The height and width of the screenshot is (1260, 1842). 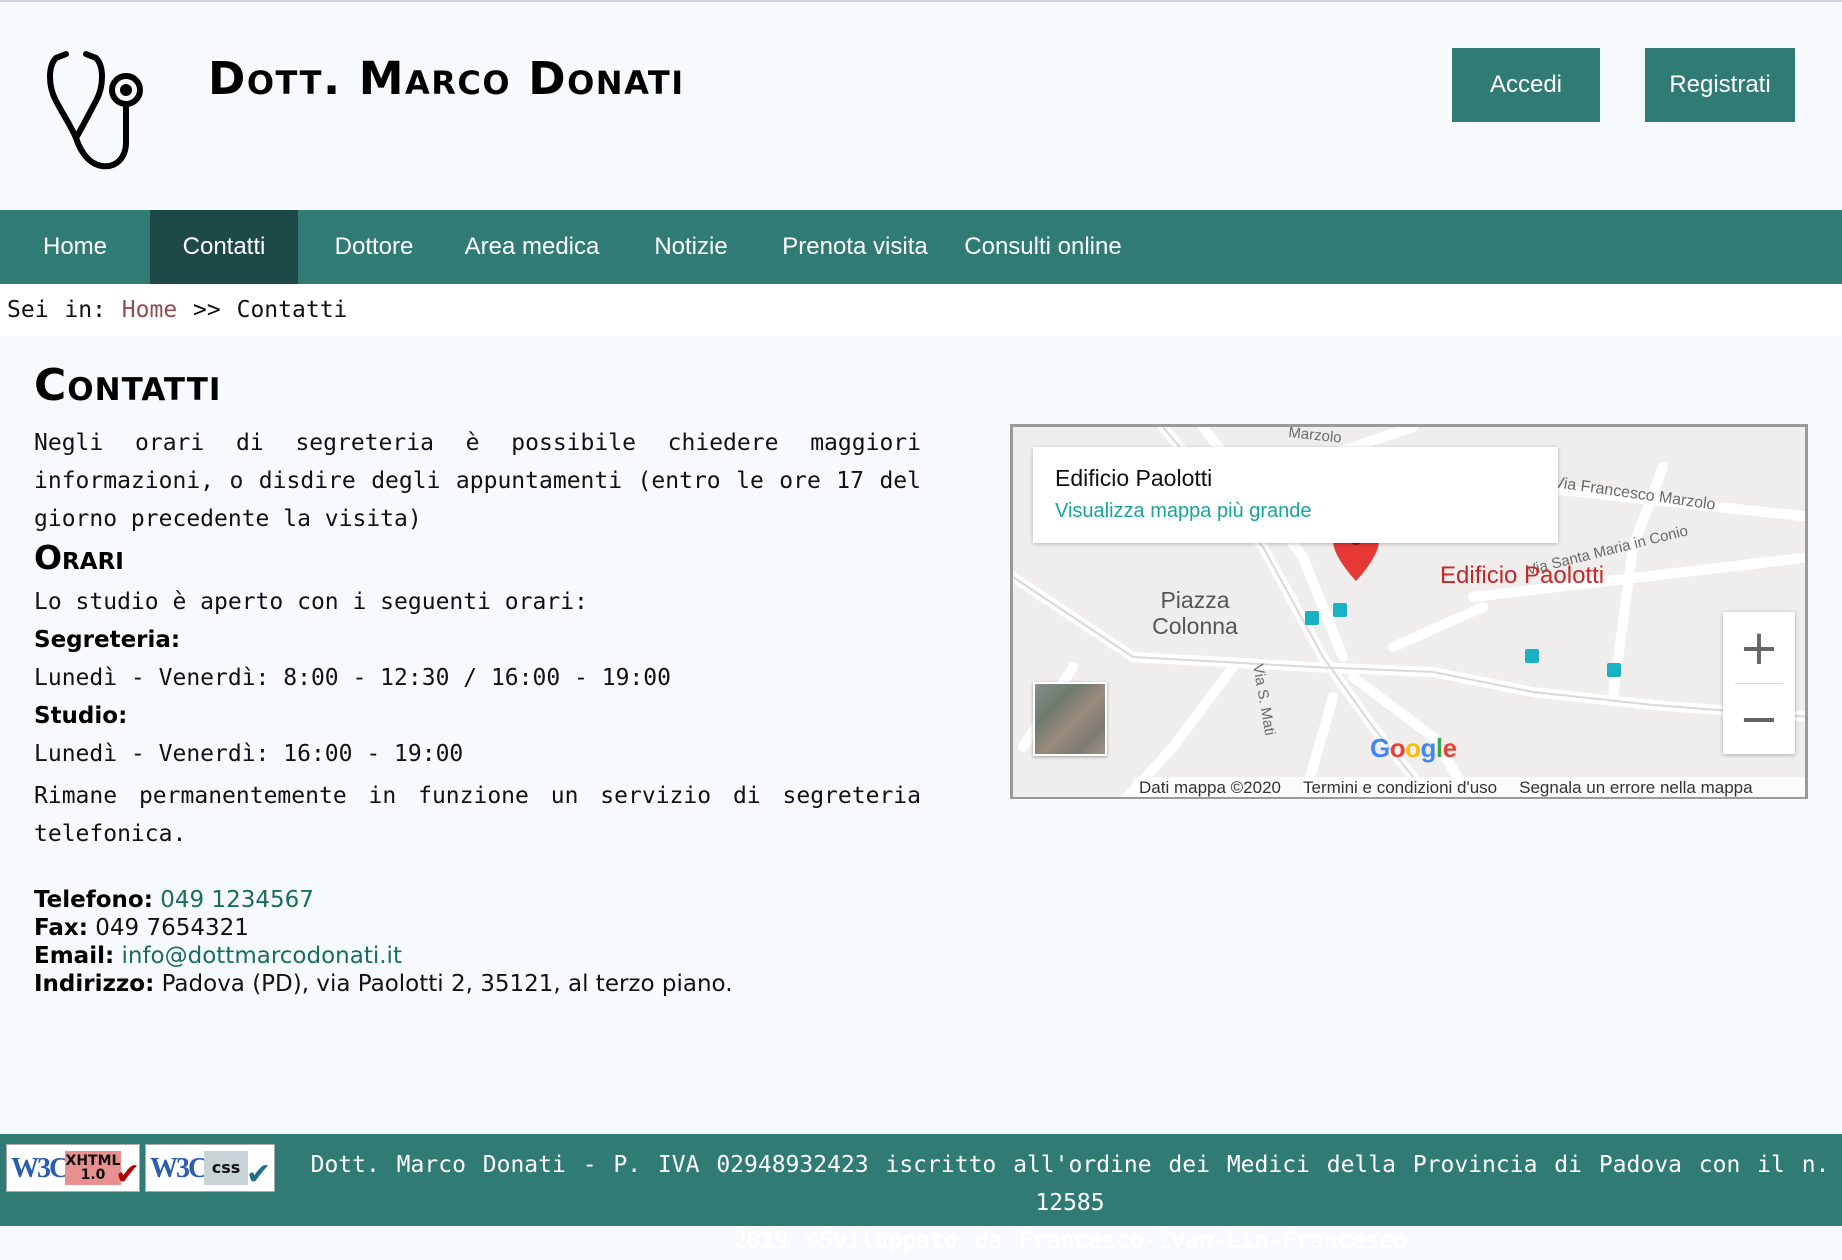 I want to click on nav-item-prenota-visita: Prenota visita, so click(x=855, y=247).